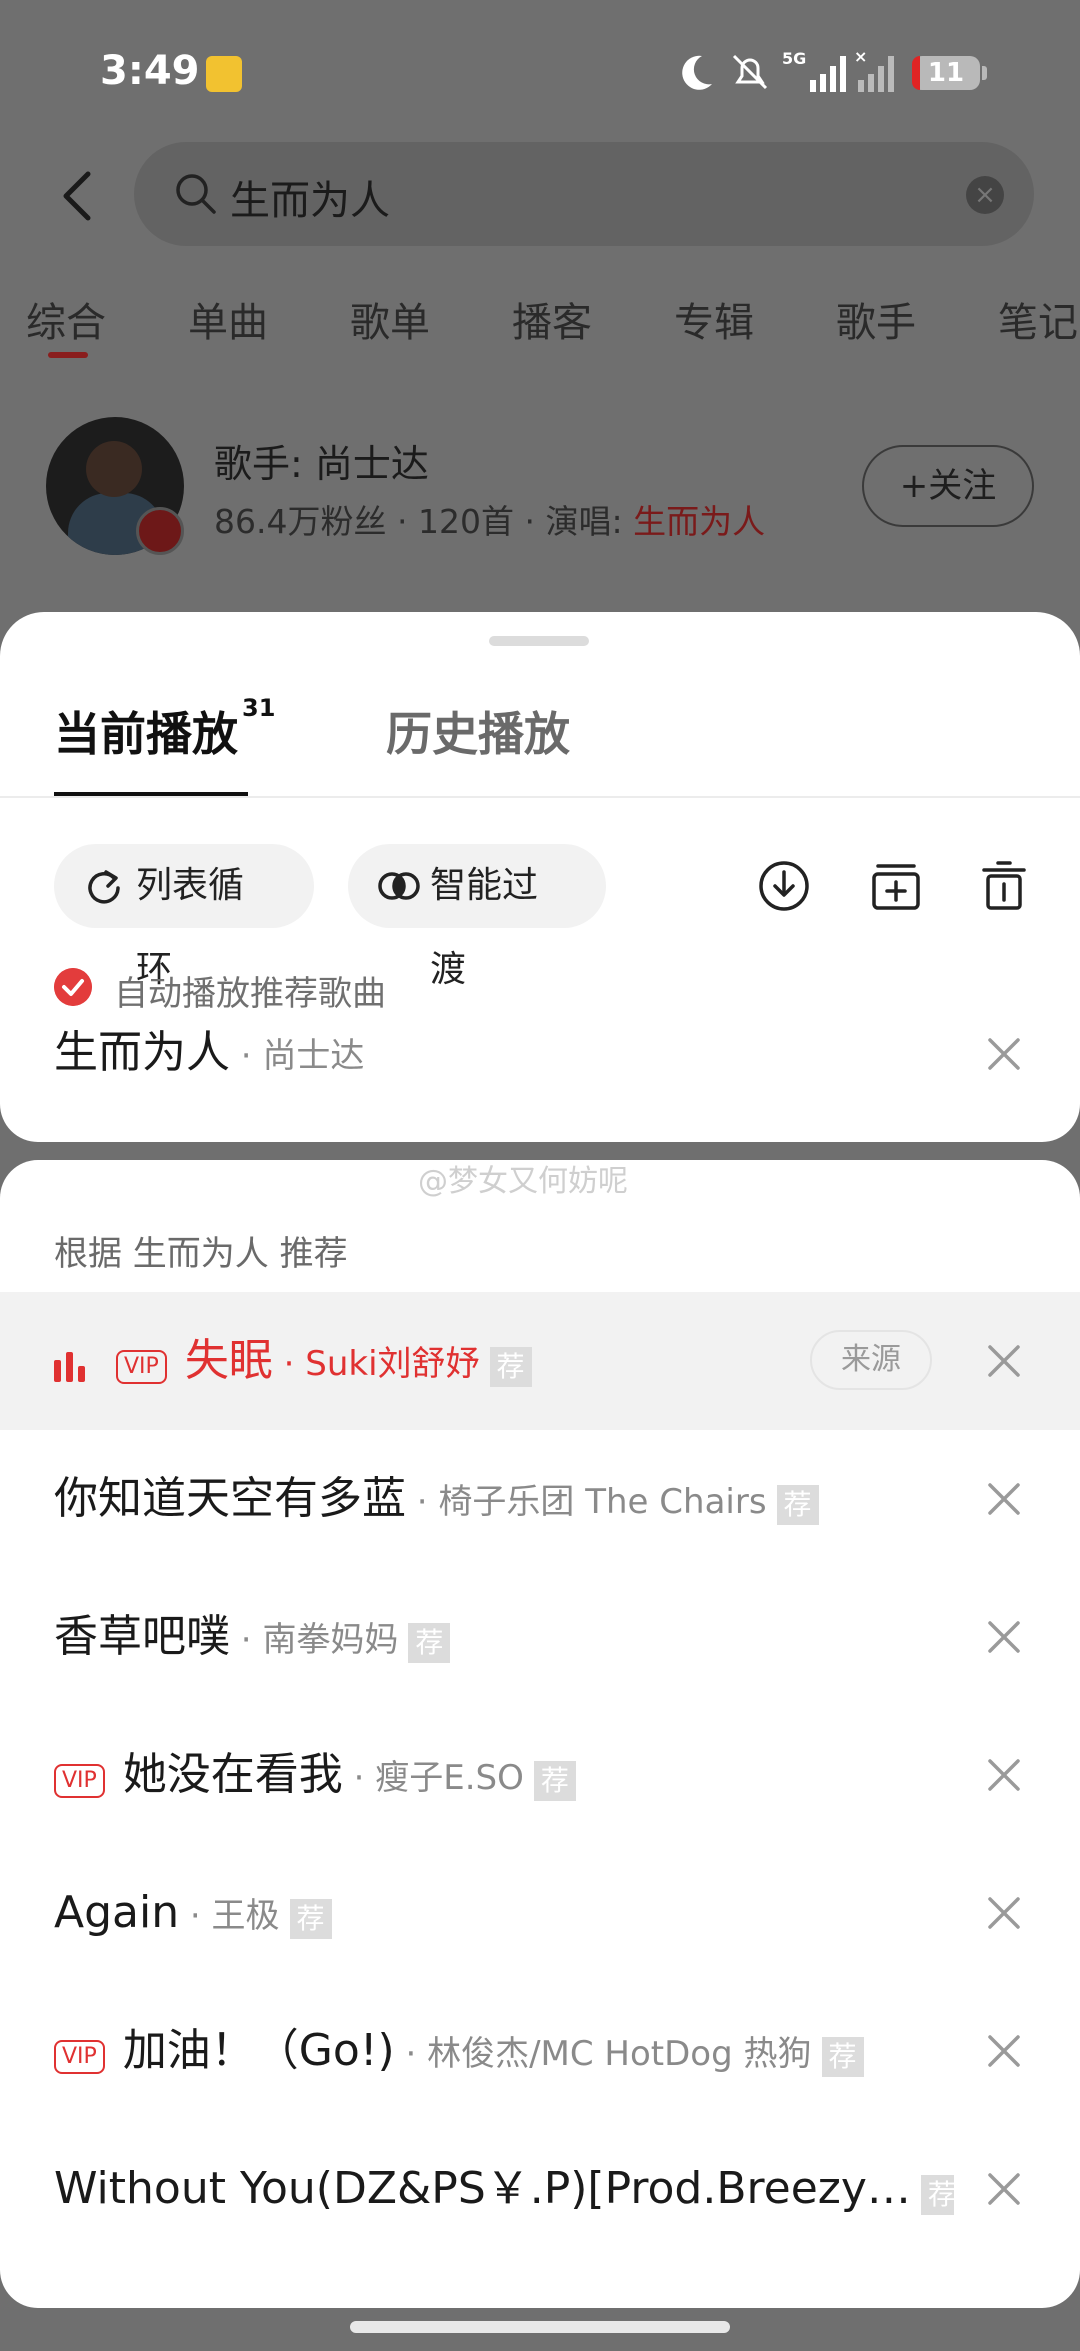 The image size is (1080, 2351). I want to click on moon-icon, so click(697, 72).